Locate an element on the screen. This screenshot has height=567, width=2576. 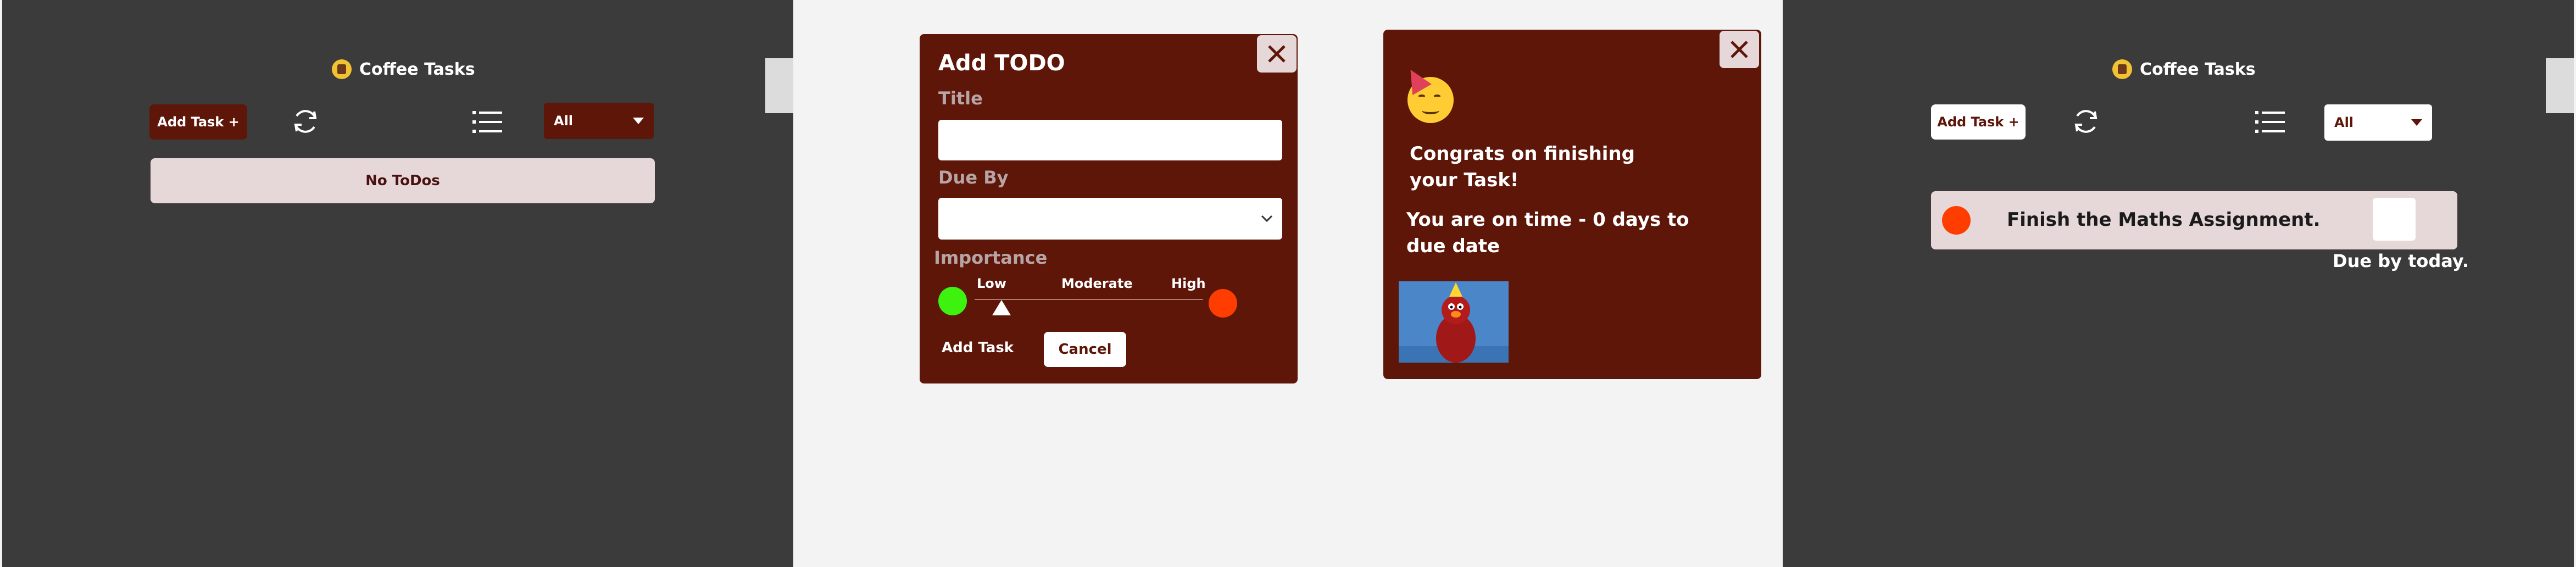
level-moderate-label: Moderate is located at coordinates (1097, 283).